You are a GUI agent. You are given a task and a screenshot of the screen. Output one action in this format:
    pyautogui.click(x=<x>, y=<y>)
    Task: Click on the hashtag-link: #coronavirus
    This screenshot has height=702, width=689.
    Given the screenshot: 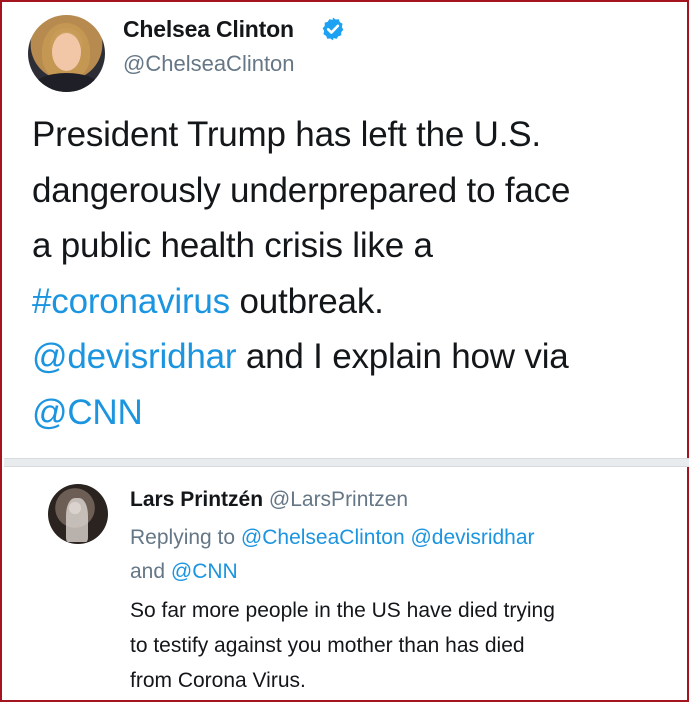 What is the action you would take?
    pyautogui.click(x=131, y=301)
    